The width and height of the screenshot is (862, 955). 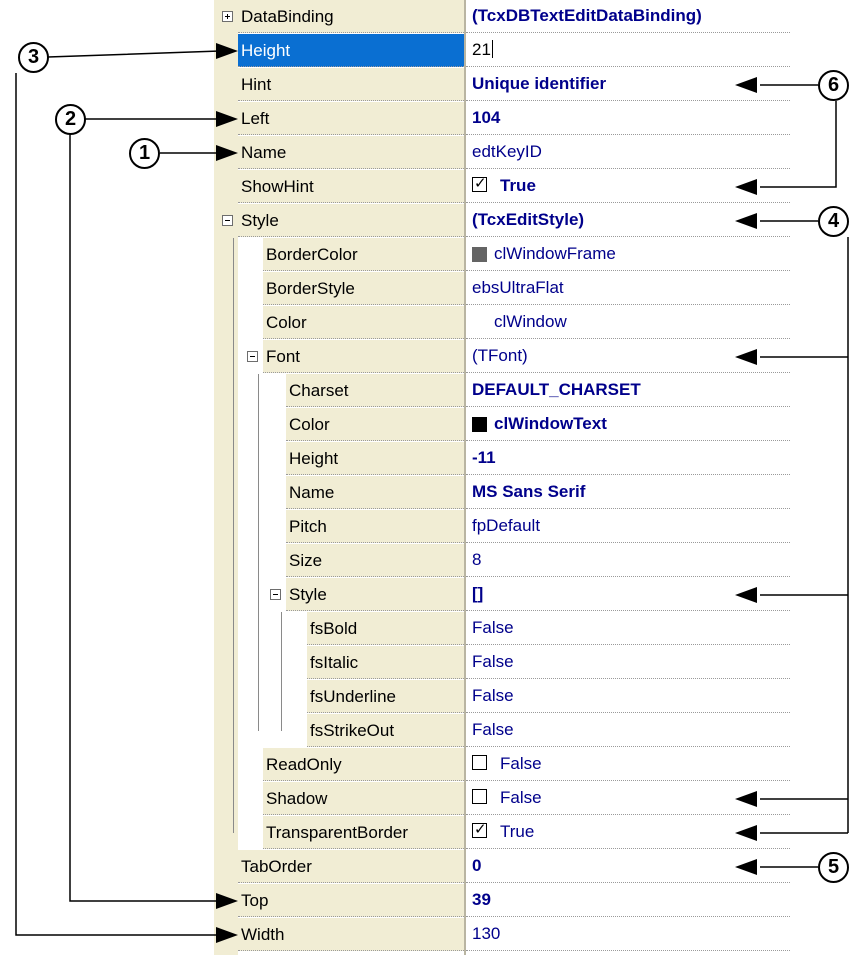 I want to click on callout-3: 3, so click(x=33, y=57).